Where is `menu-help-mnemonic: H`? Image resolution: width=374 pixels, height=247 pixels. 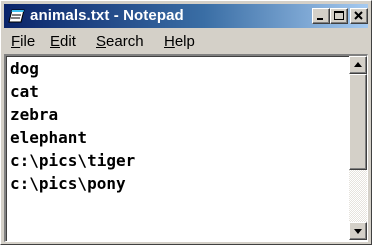 menu-help-mnemonic: H is located at coordinates (169, 41).